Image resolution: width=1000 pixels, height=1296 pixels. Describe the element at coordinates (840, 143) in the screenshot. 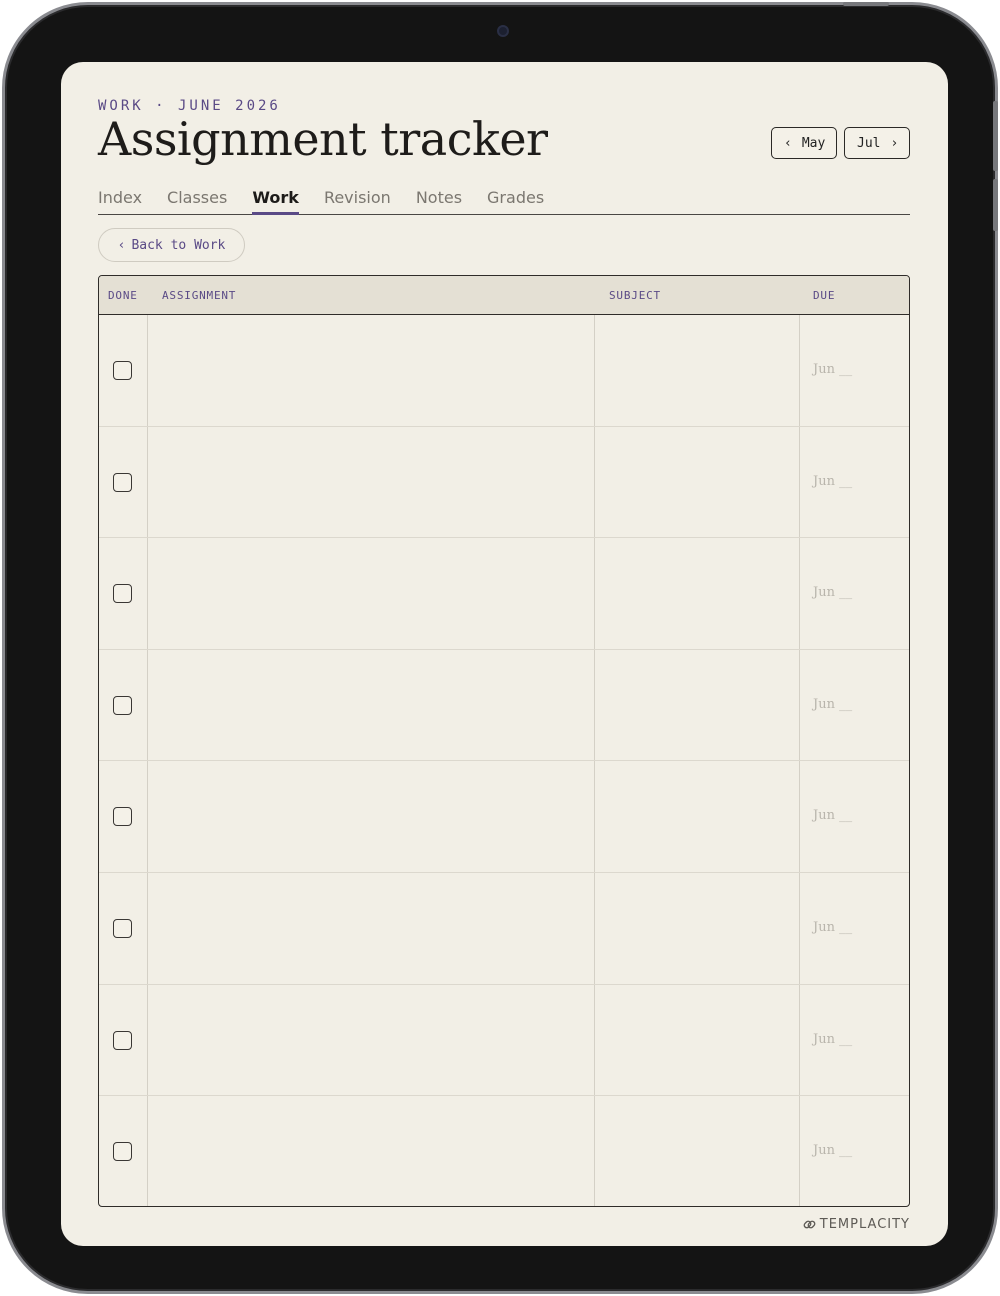

I see `month-navigation: ‹ May Jul ›` at that location.